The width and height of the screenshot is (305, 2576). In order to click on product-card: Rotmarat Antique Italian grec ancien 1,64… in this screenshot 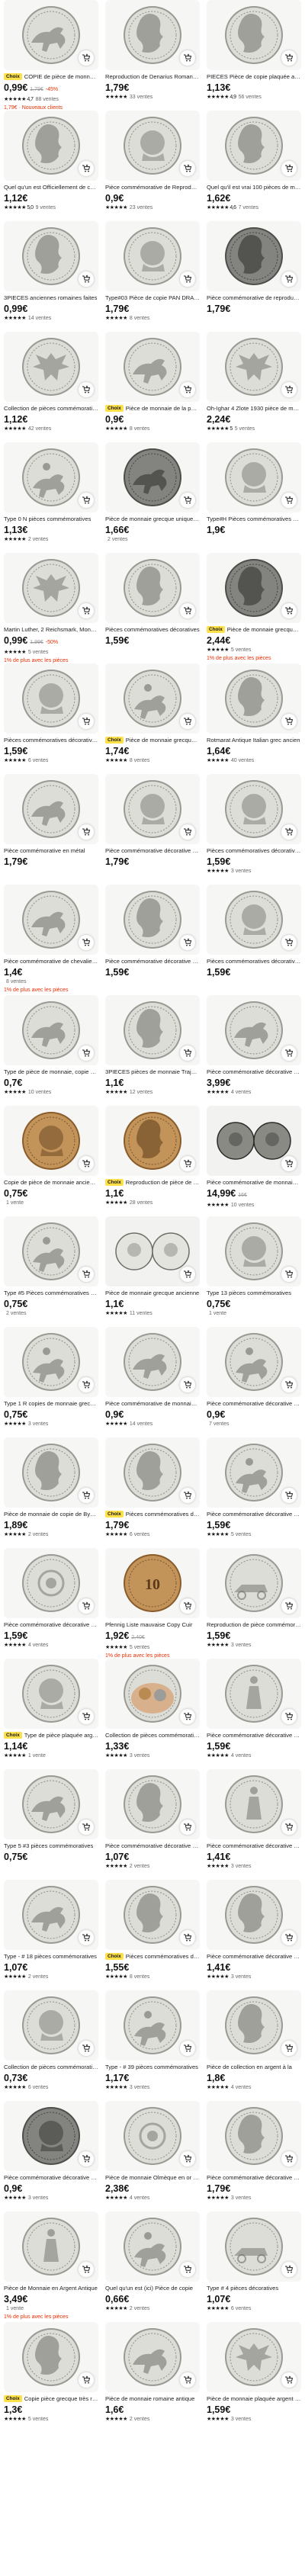, I will do `click(254, 718)`.